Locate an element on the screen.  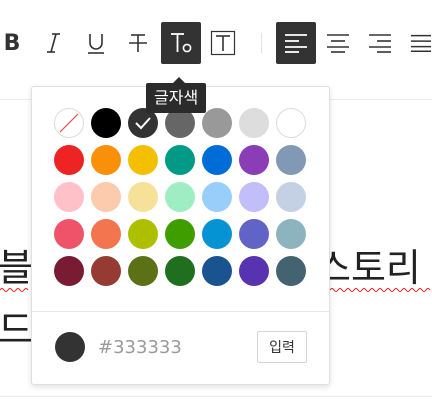
text-color-icon is located at coordinates (181, 43).